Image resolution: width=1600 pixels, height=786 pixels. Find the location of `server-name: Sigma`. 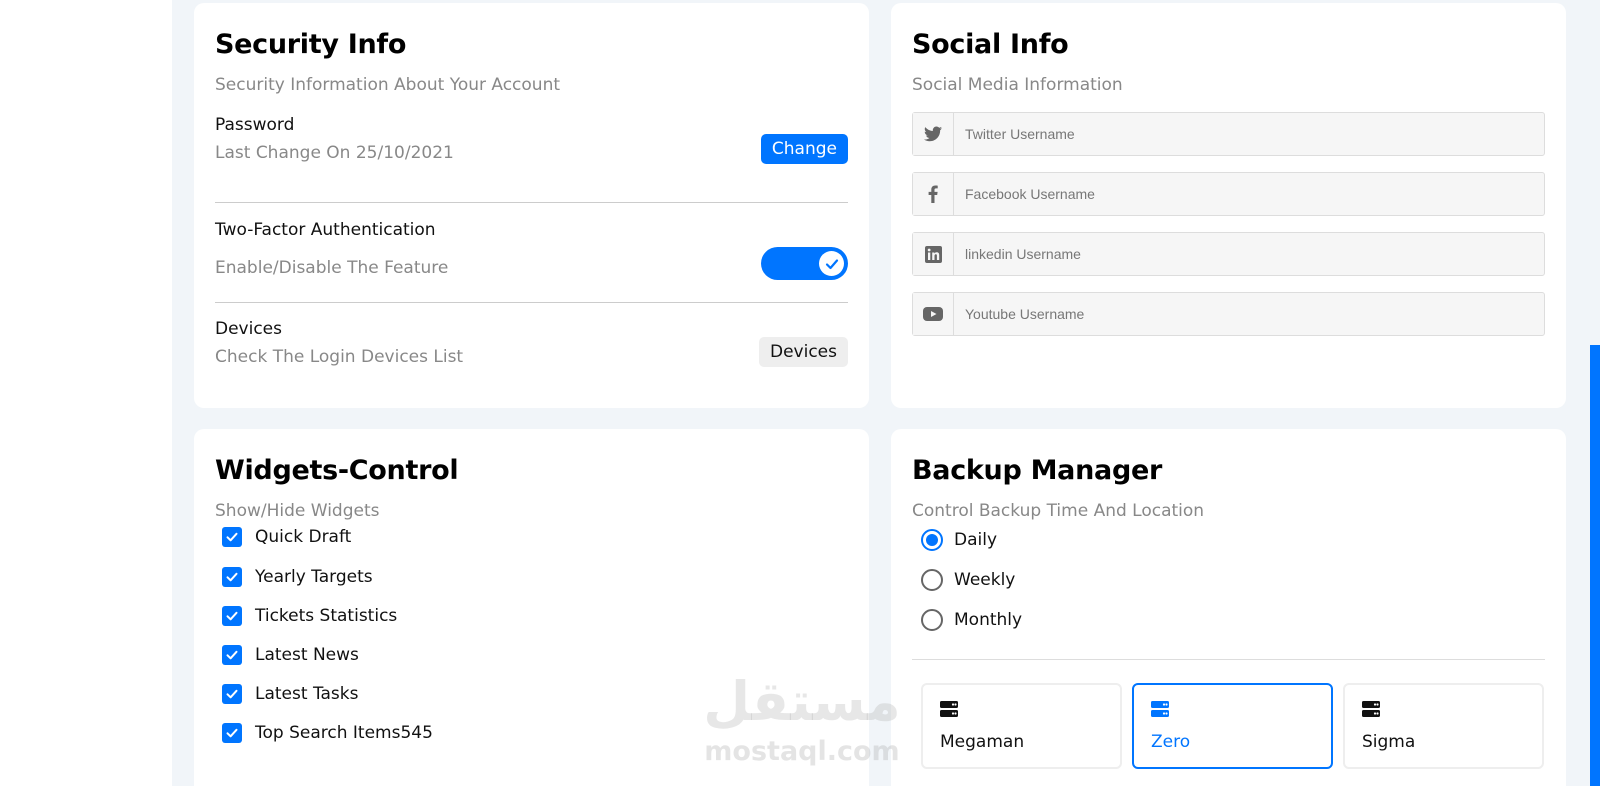

server-name: Sigma is located at coordinates (1389, 742).